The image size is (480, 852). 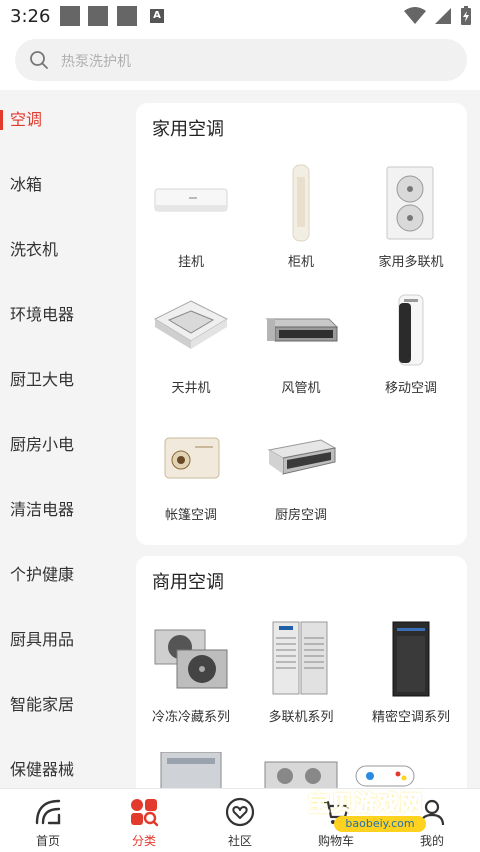 I want to click on vrf-unit-icon, so click(x=300, y=658).